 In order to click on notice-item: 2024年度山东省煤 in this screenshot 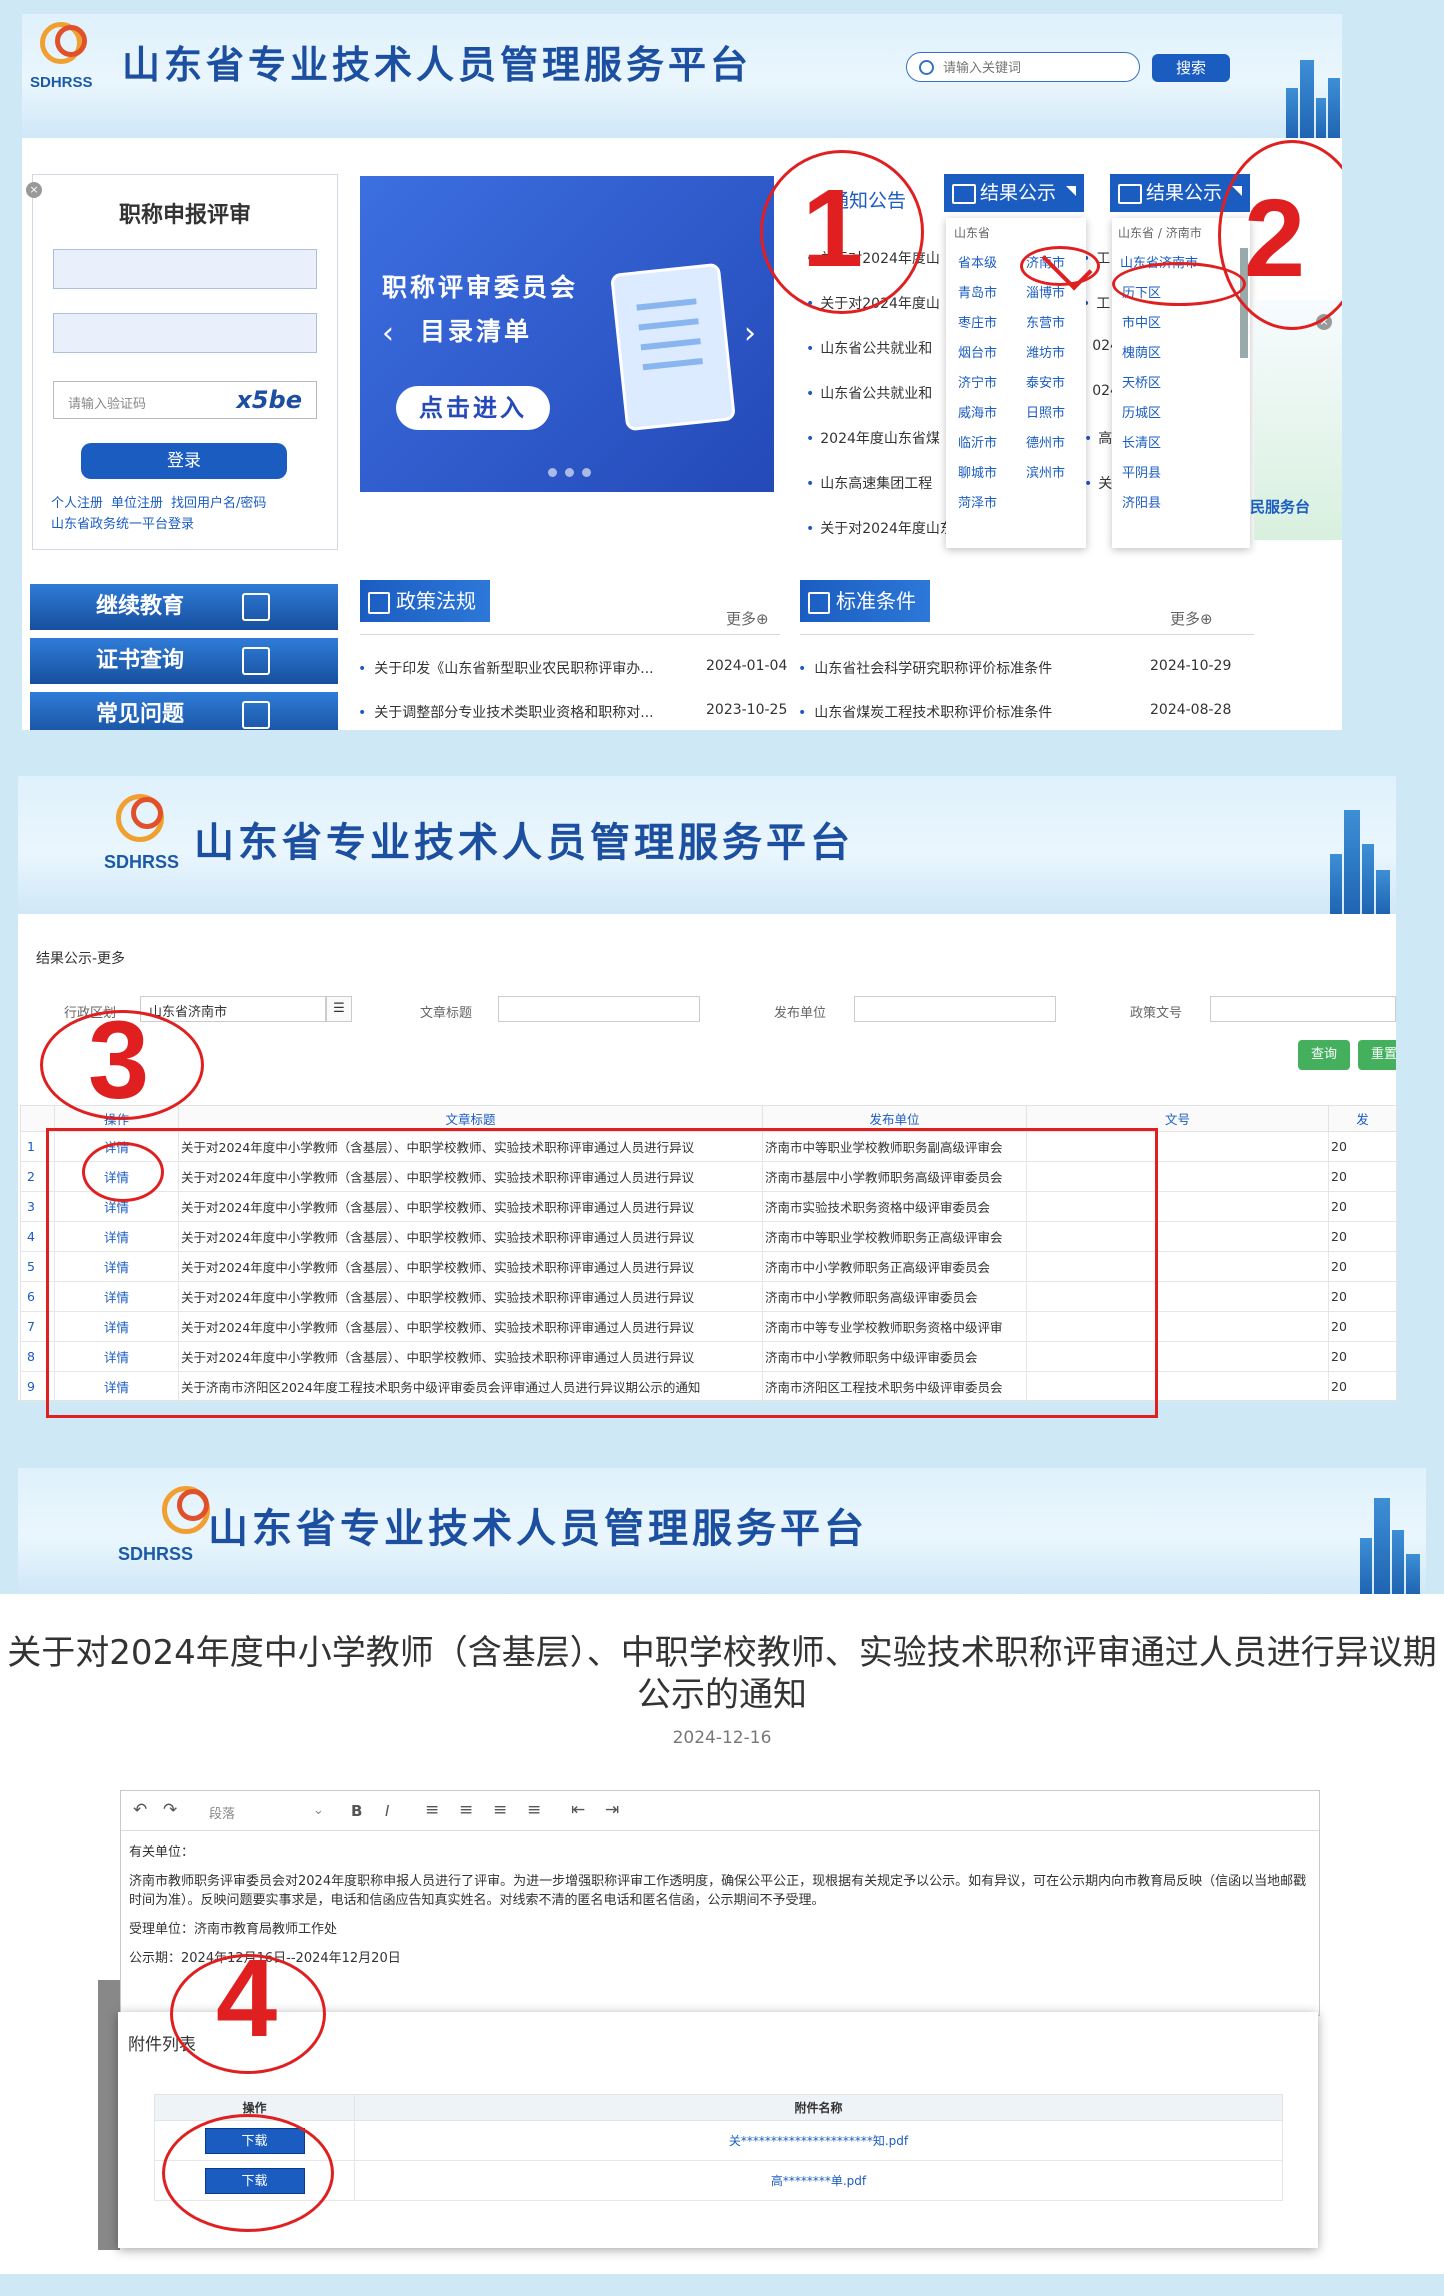, I will do `click(876, 438)`.